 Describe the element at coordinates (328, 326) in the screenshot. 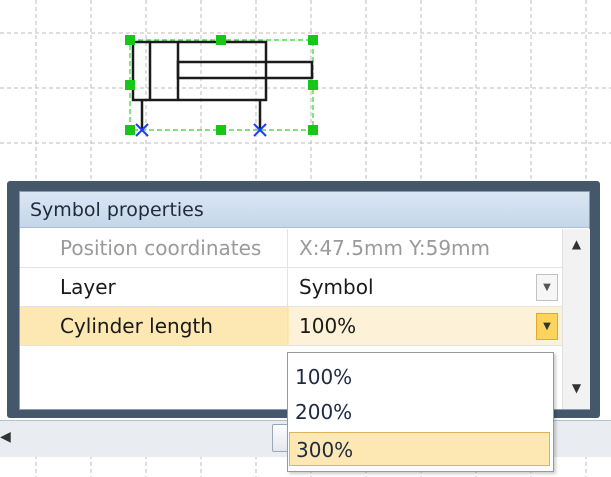

I see `property-value: 100%` at that location.